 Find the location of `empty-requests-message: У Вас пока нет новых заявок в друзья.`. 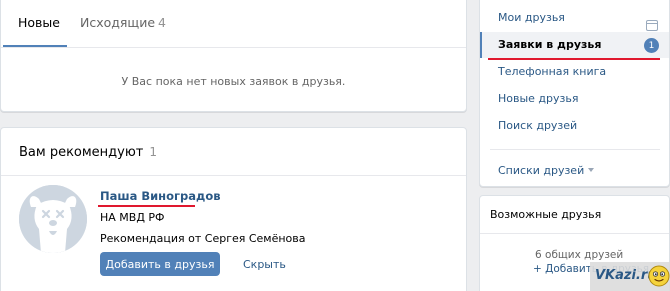

empty-requests-message: У Вас пока нет новых заявок в друзья. is located at coordinates (233, 81).